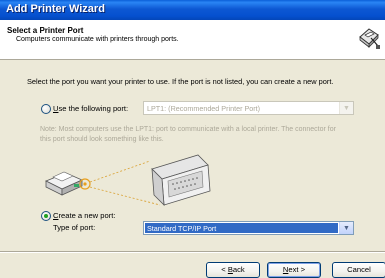 The image size is (385, 278). I want to click on create-new-port-label: Create a new port:, so click(84, 215).